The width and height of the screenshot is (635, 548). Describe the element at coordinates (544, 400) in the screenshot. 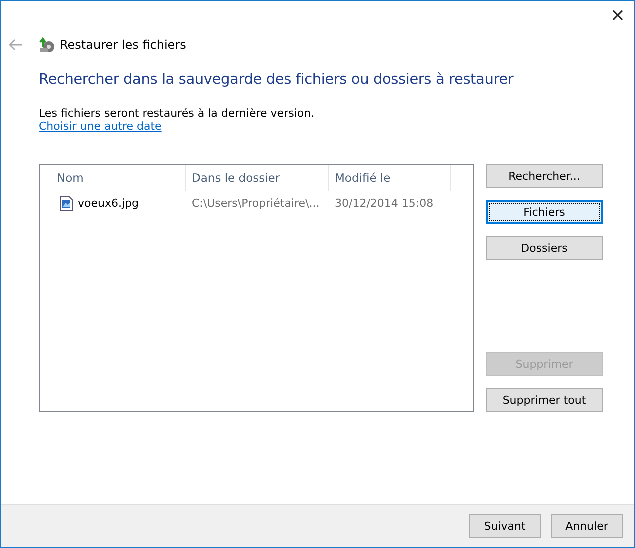

I see `side-button: Supprimer tout` at that location.